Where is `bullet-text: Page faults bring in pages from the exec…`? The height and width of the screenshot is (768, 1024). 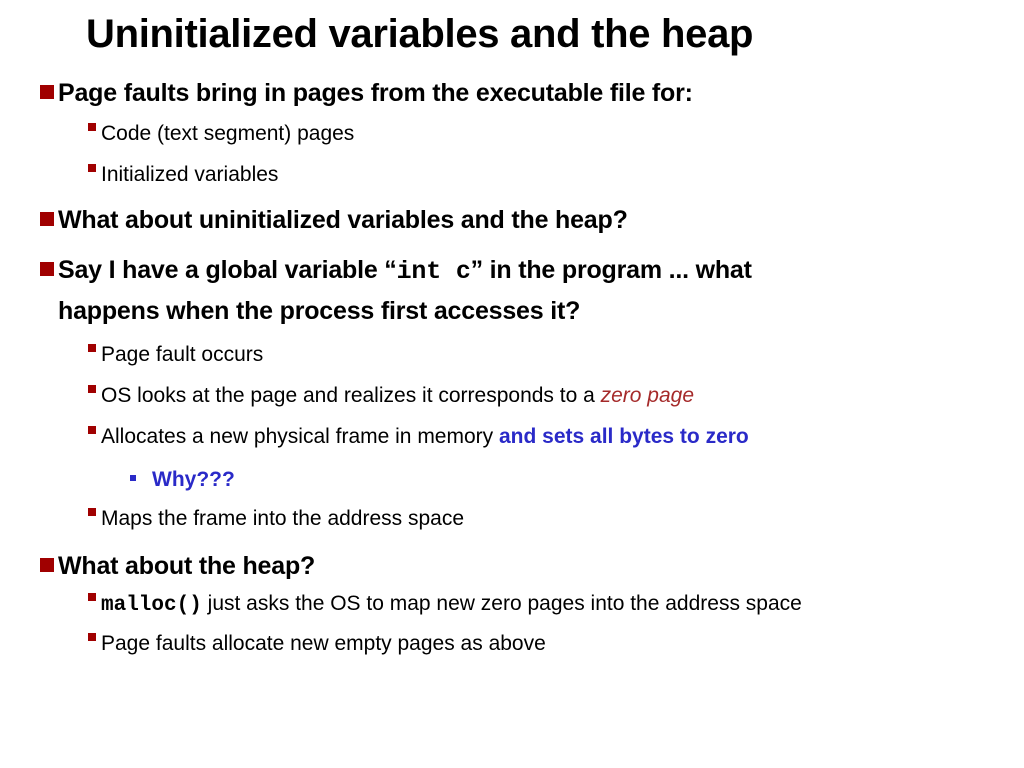 bullet-text: Page faults bring in pages from the exec… is located at coordinates (375, 93).